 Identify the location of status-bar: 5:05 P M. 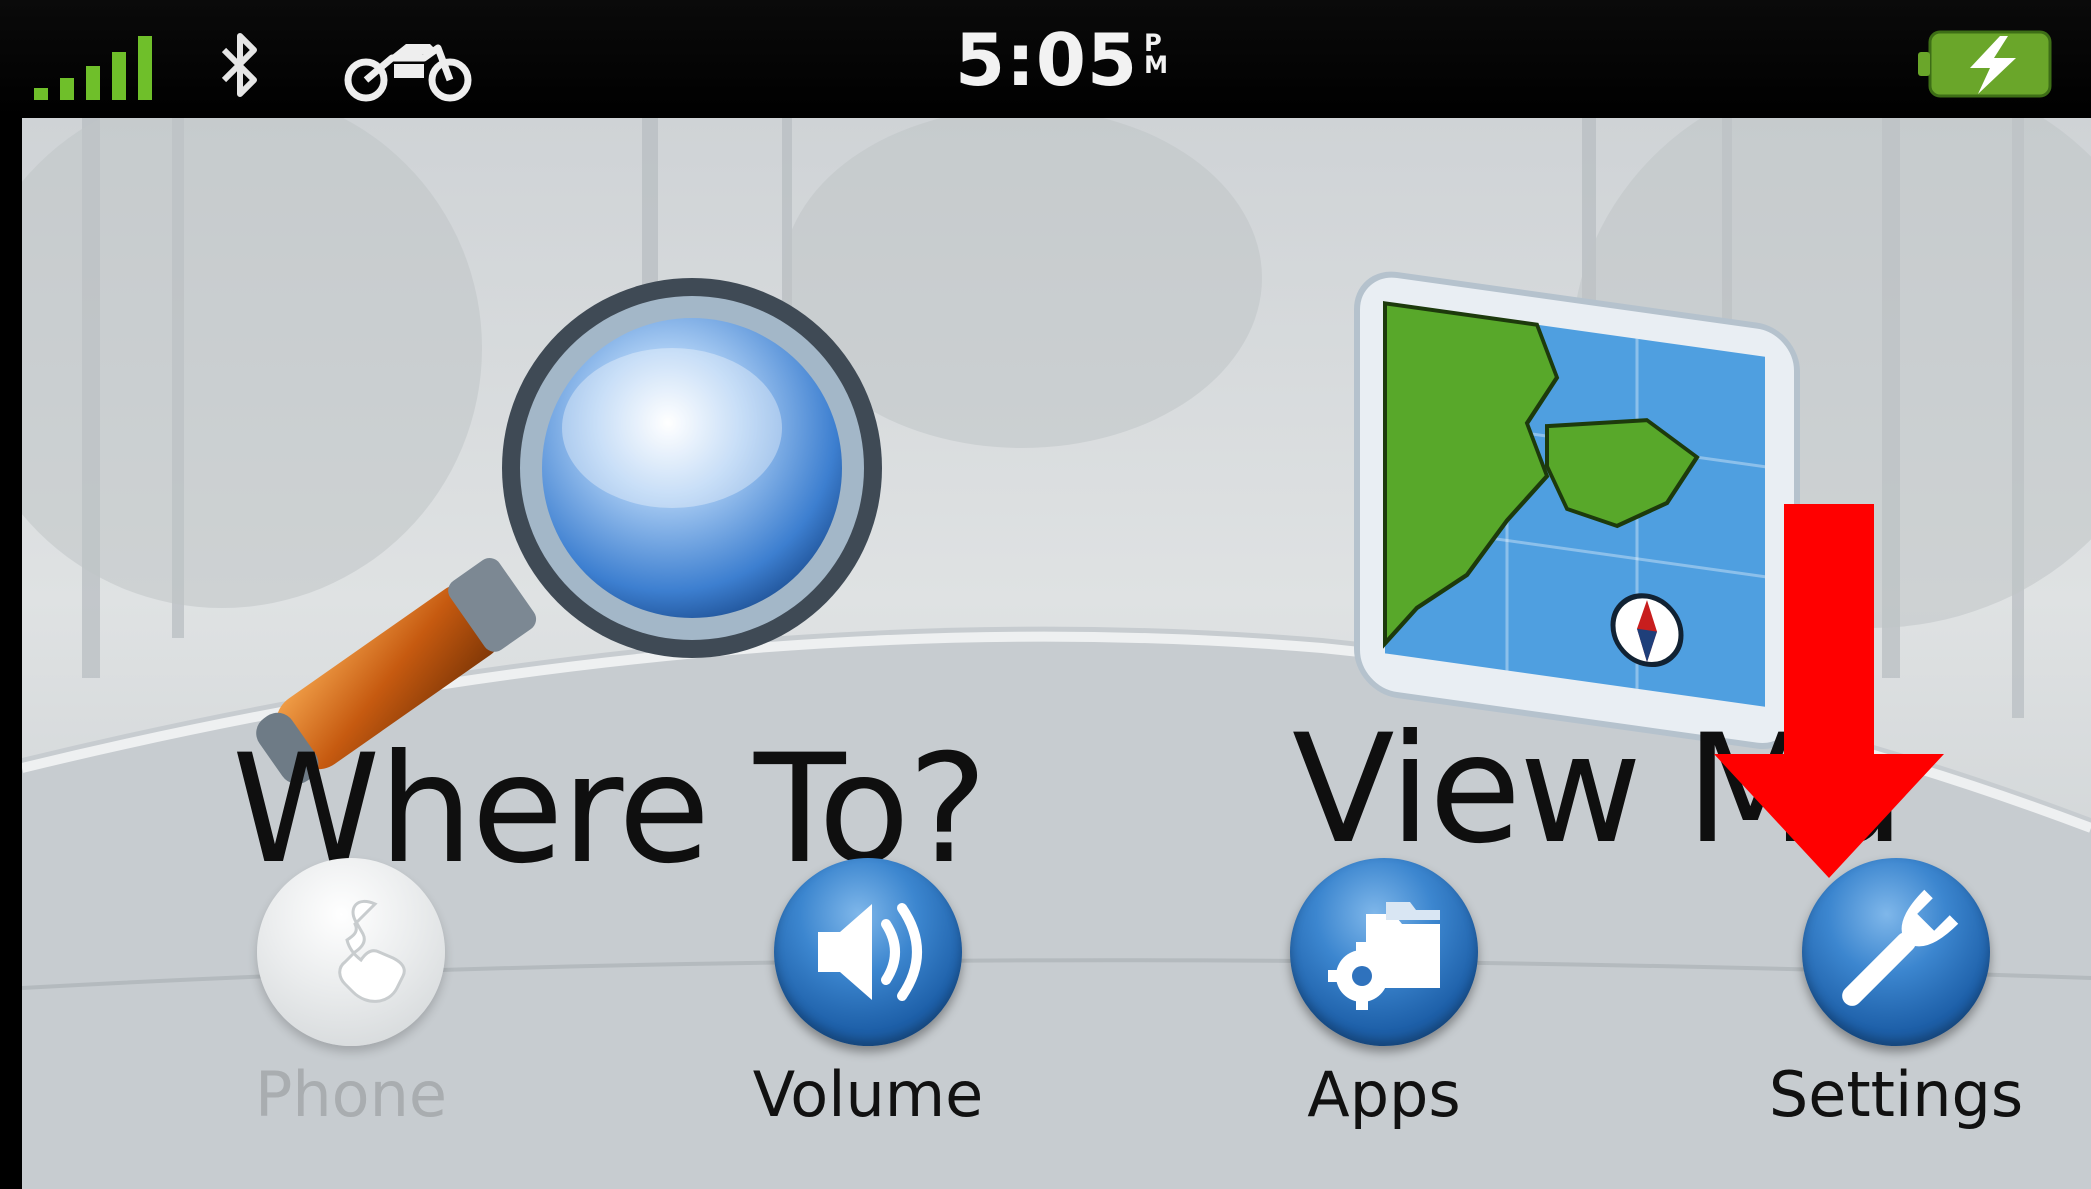
(1045, 59).